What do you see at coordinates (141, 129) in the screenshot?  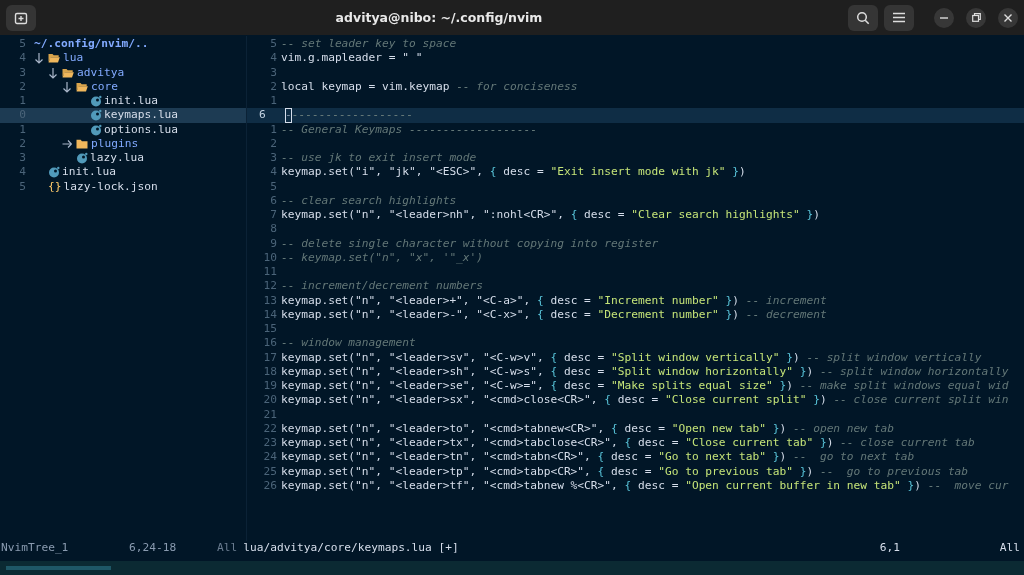 I see `file-name: options.lua` at bounding box center [141, 129].